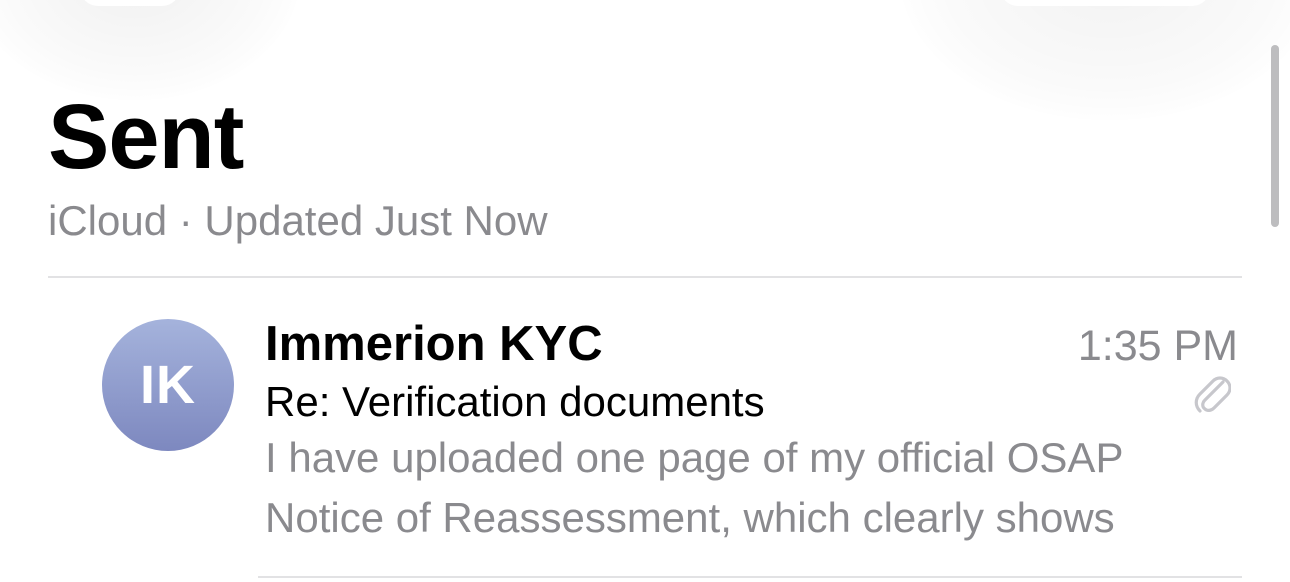 This screenshot has height=582, width=1290. I want to click on message-subject: Re: Verification documents, so click(515, 401).